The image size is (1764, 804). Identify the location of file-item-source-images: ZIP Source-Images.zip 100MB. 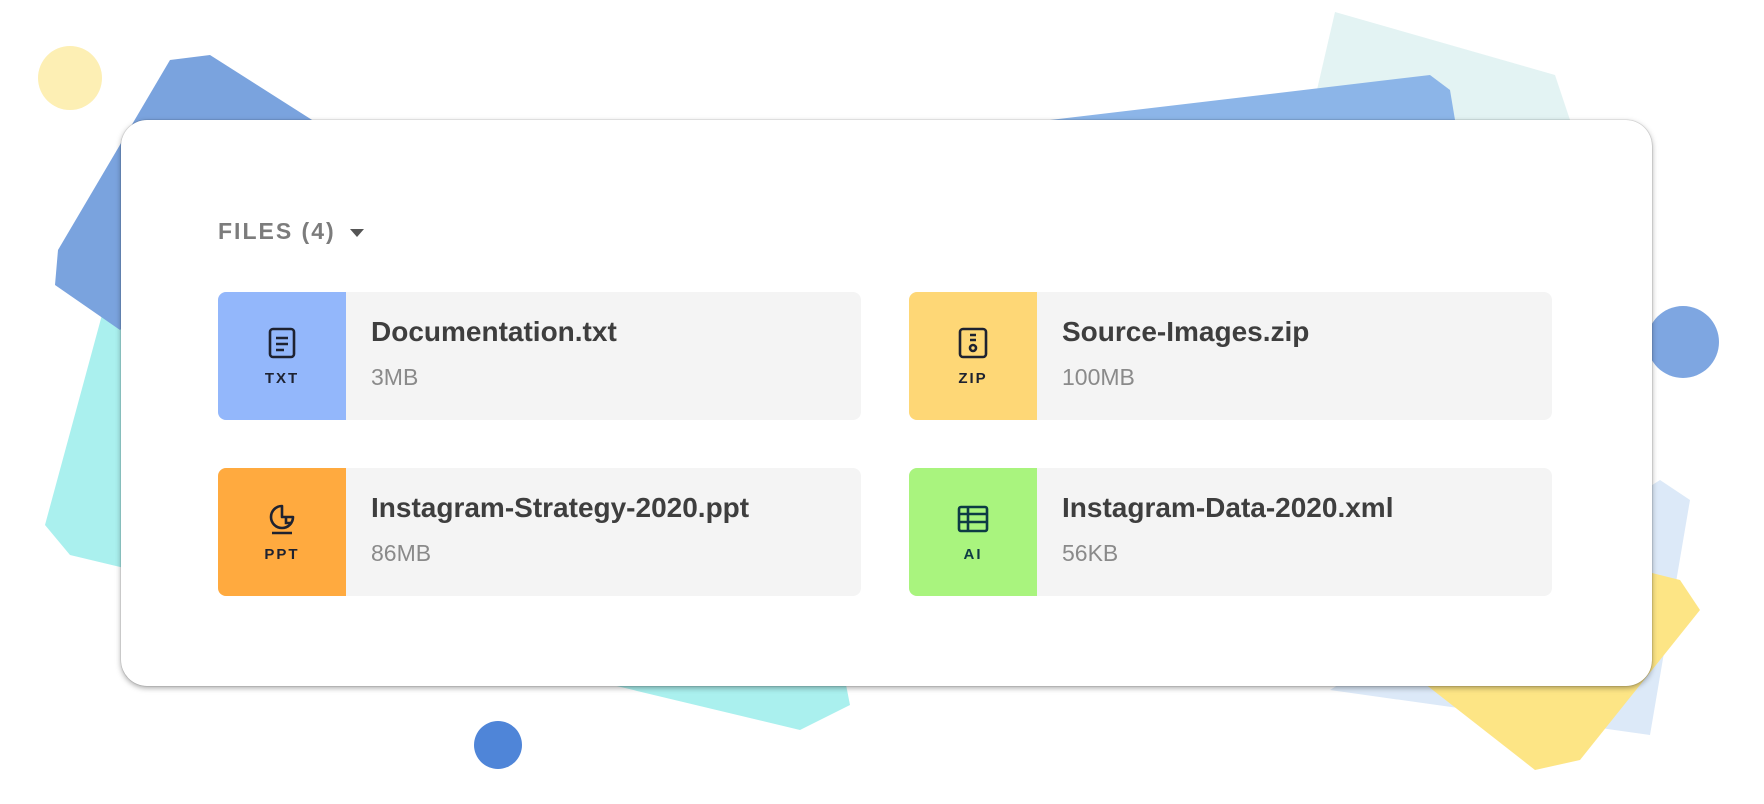
(1230, 356).